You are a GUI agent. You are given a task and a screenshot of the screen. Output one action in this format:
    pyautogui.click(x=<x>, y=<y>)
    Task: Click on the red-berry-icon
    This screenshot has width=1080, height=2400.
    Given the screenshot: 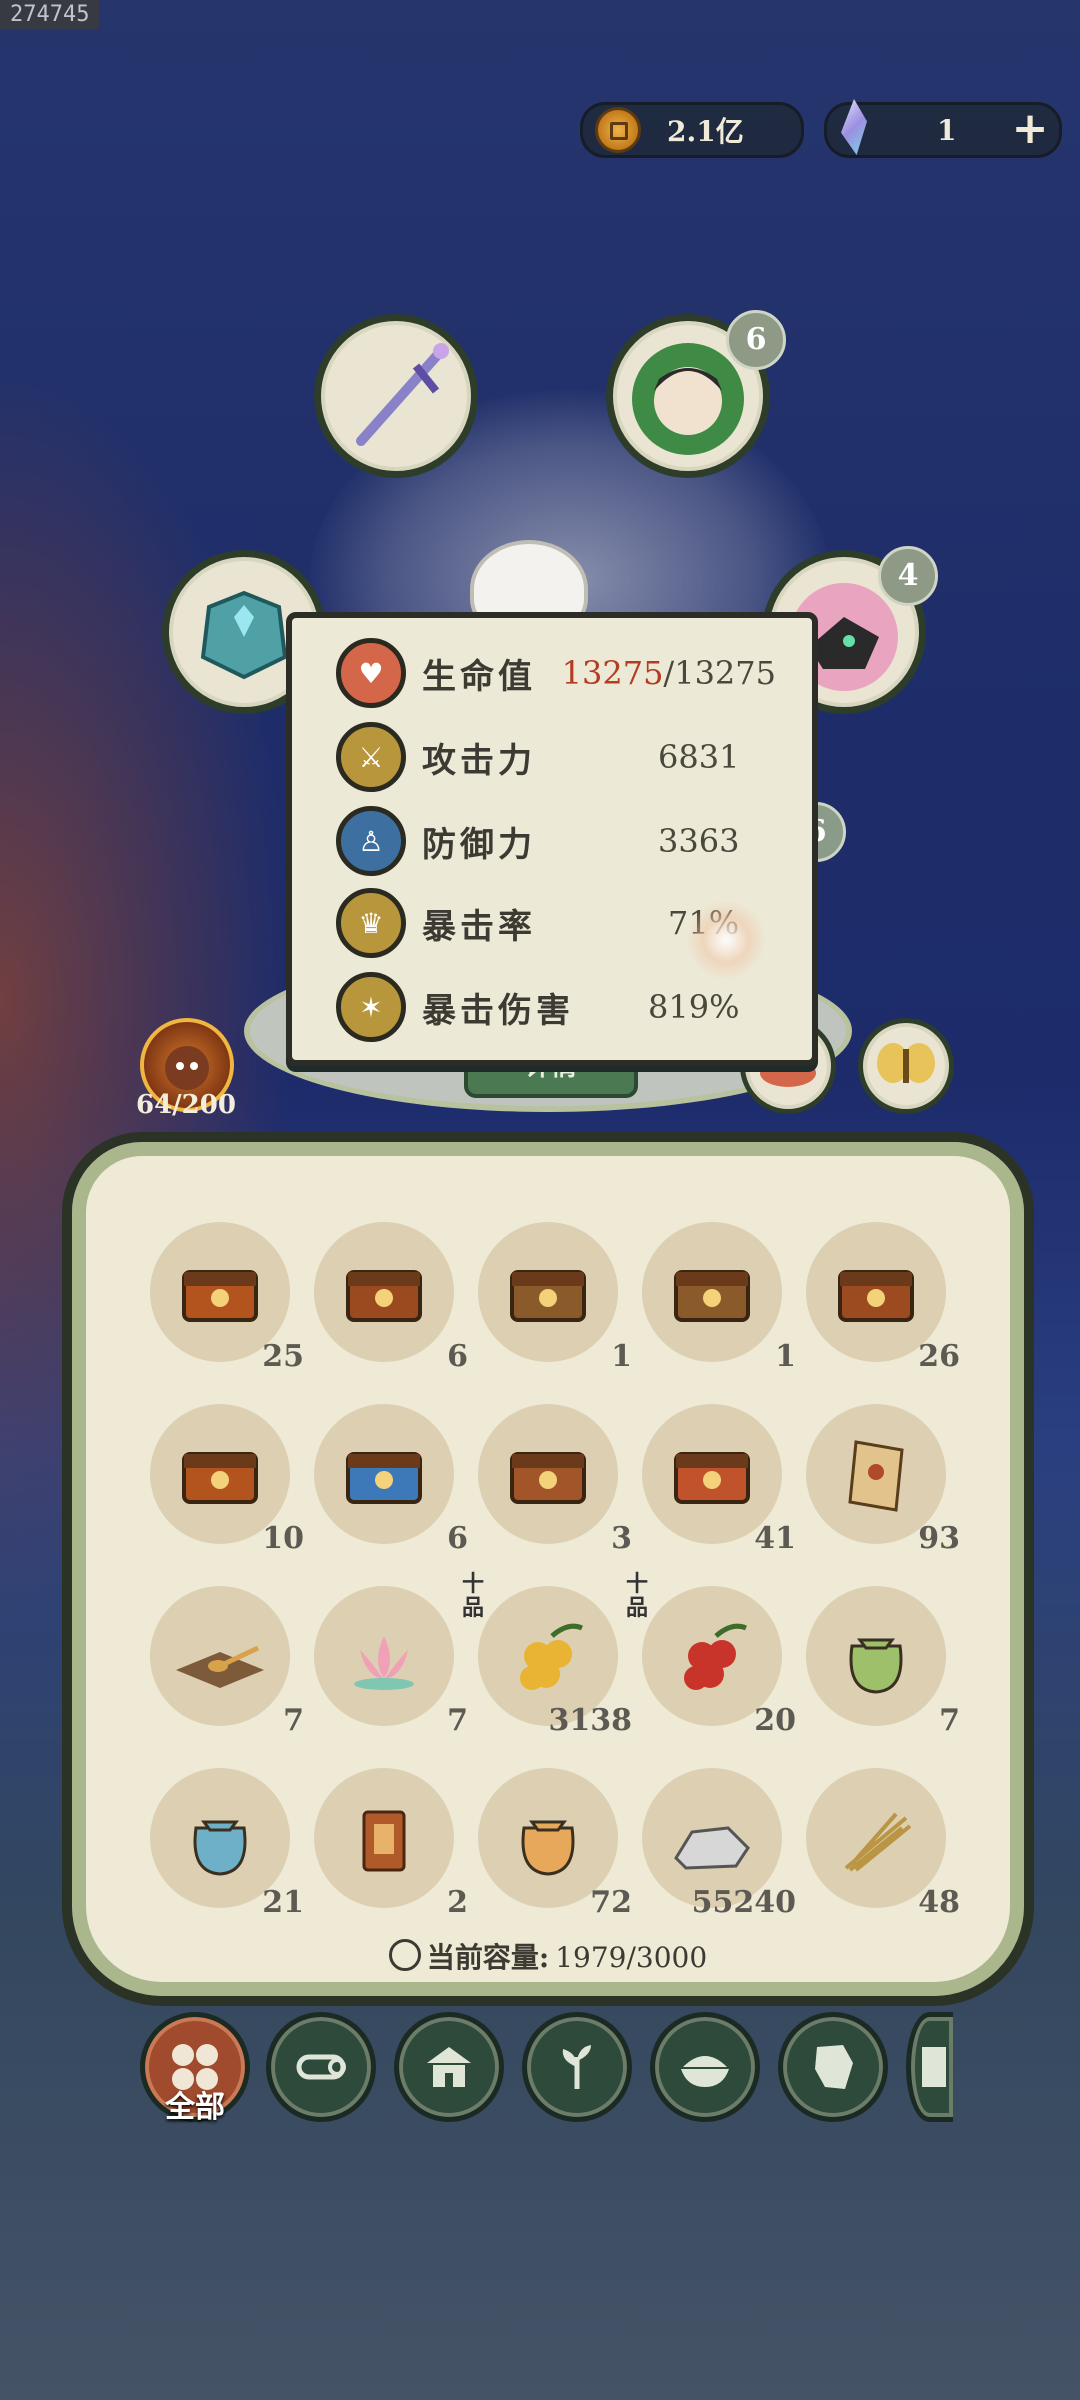 What is the action you would take?
    pyautogui.click(x=715, y=1656)
    